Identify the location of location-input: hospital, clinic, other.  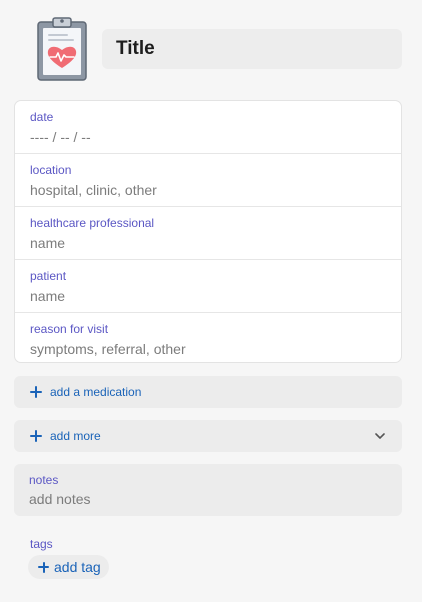
(208, 190).